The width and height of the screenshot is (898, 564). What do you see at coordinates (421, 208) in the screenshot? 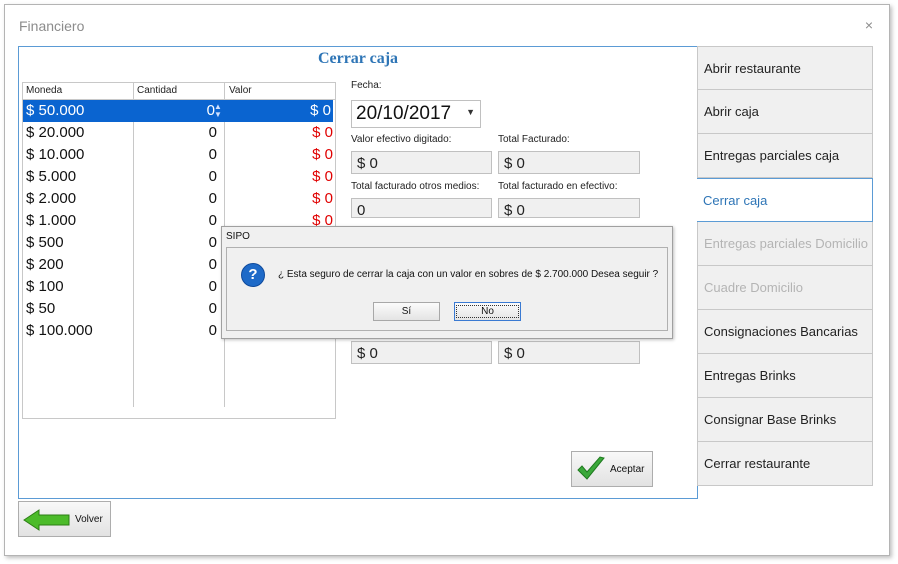
I see `otros-medios-field: 0` at bounding box center [421, 208].